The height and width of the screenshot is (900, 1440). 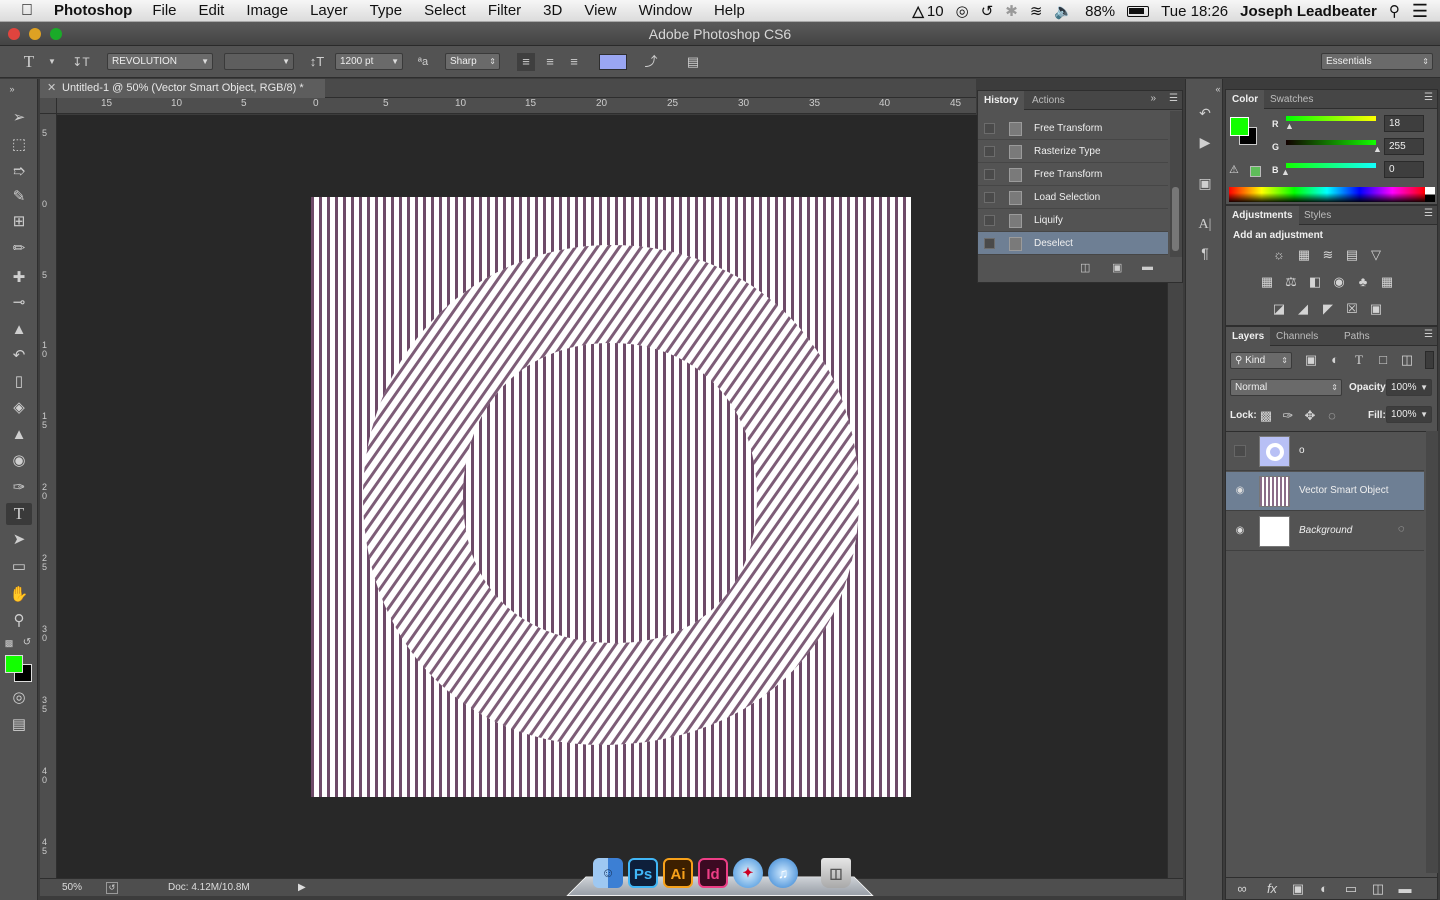 What do you see at coordinates (1383, 360) in the screenshot?
I see `filter-shape-icon: □` at bounding box center [1383, 360].